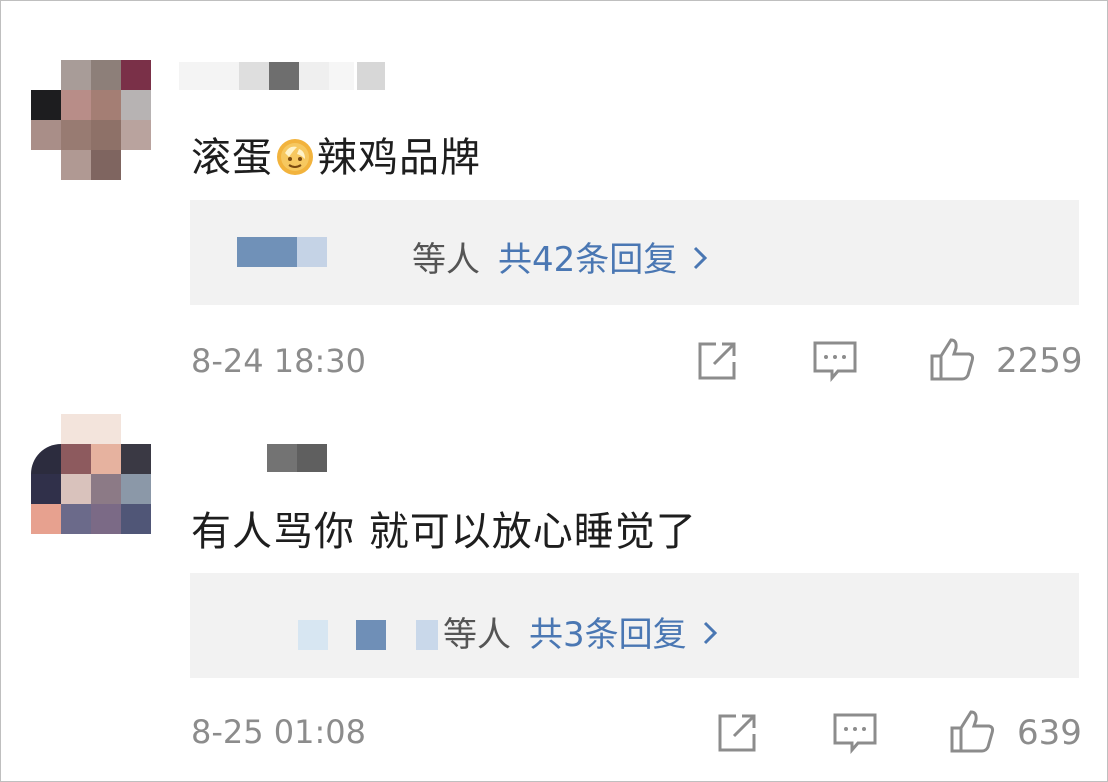 The height and width of the screenshot is (782, 1108). I want to click on reply-summary: 等人 共3条回复, so click(634, 625).